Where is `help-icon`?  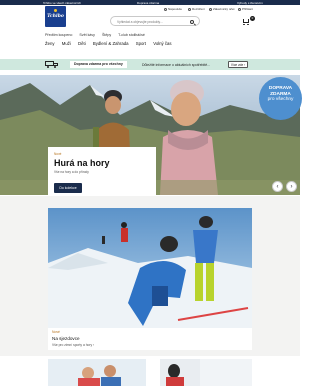
help-icon is located at coordinates (165, 9).